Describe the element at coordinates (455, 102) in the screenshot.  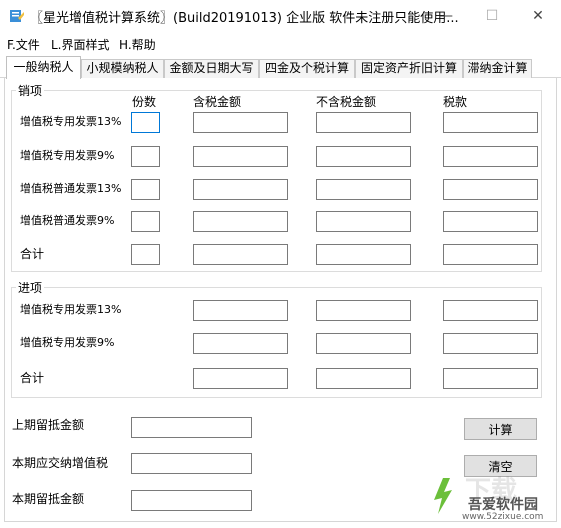
I see `column-tax: 税款` at that location.